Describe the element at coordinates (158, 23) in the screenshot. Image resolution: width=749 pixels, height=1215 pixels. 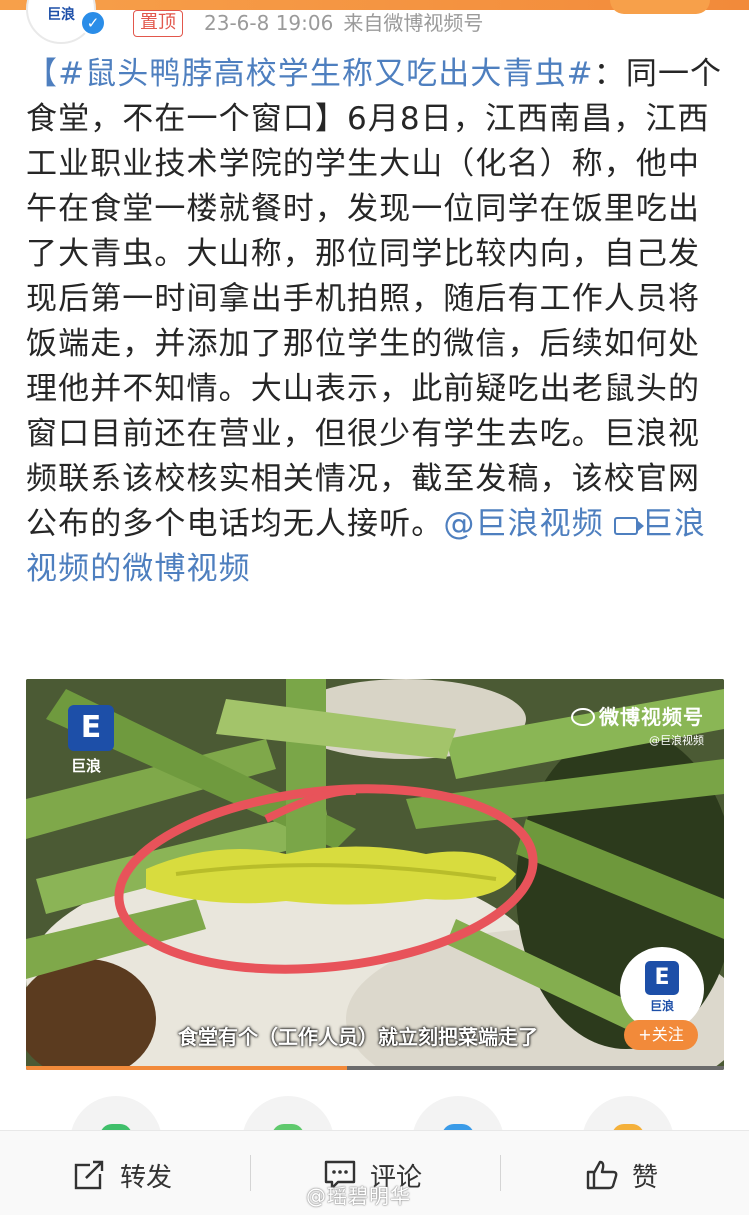
I see `pin-badge: 置顶` at that location.